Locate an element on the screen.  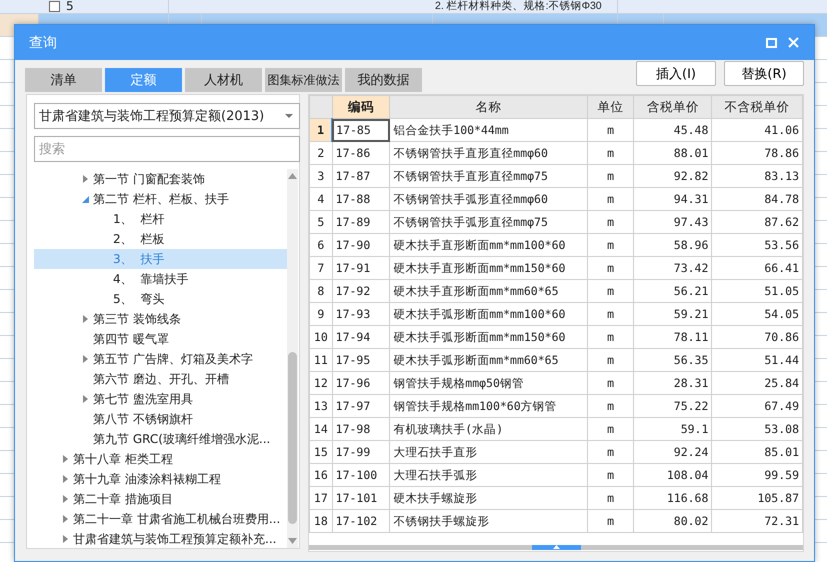
row-number: 14 is located at coordinates (321, 429).